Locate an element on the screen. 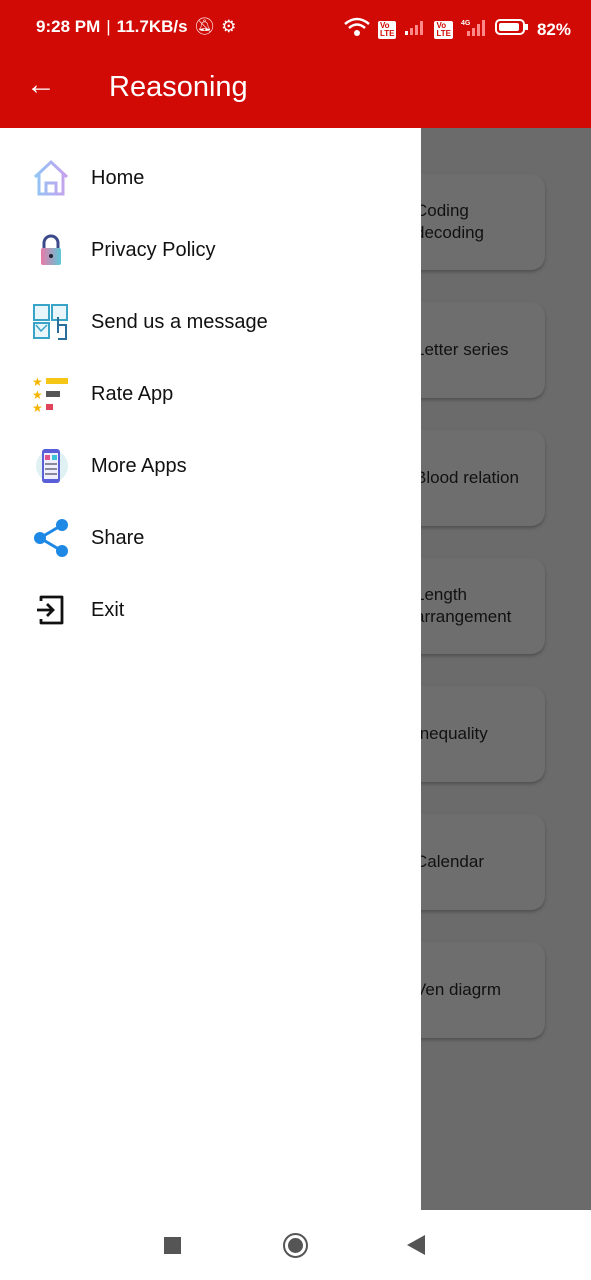 This screenshot has width=591, height=1280. card-label: Coding decoding is located at coordinates (450, 221).